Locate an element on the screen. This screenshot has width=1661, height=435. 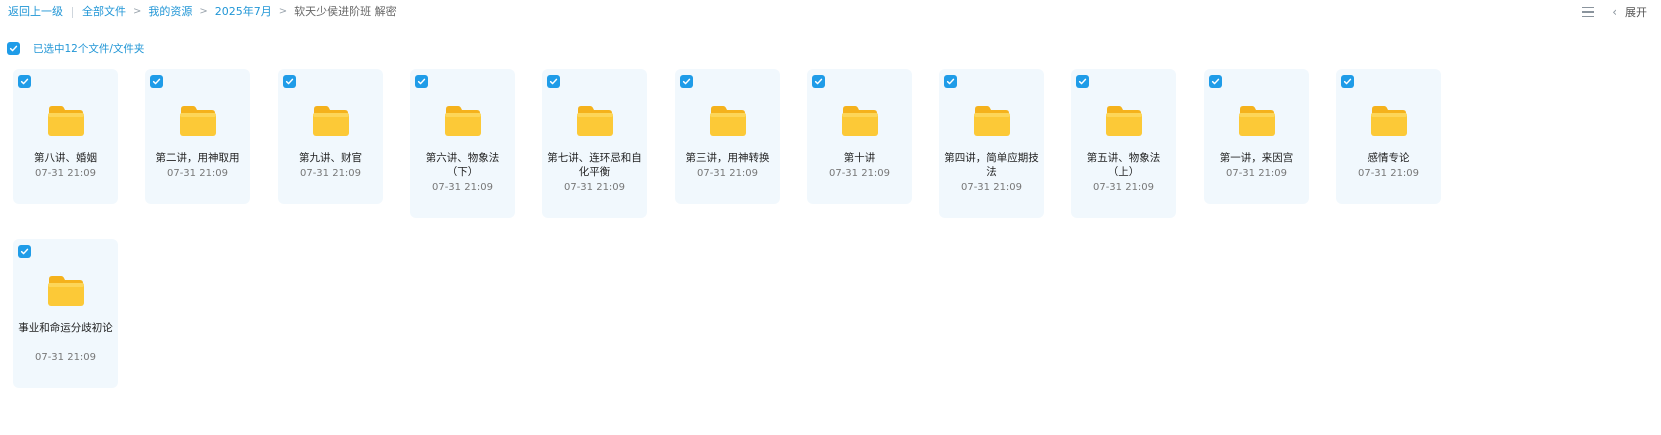
folder-card: 第三讲，用神转换 07-31 21:09 is located at coordinates (727, 136).